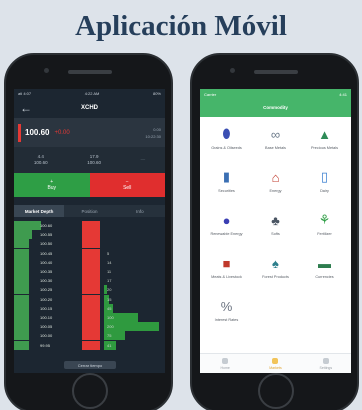 The image size is (362, 410). I want to click on category-item: % Interest Rates, so click(226, 313).